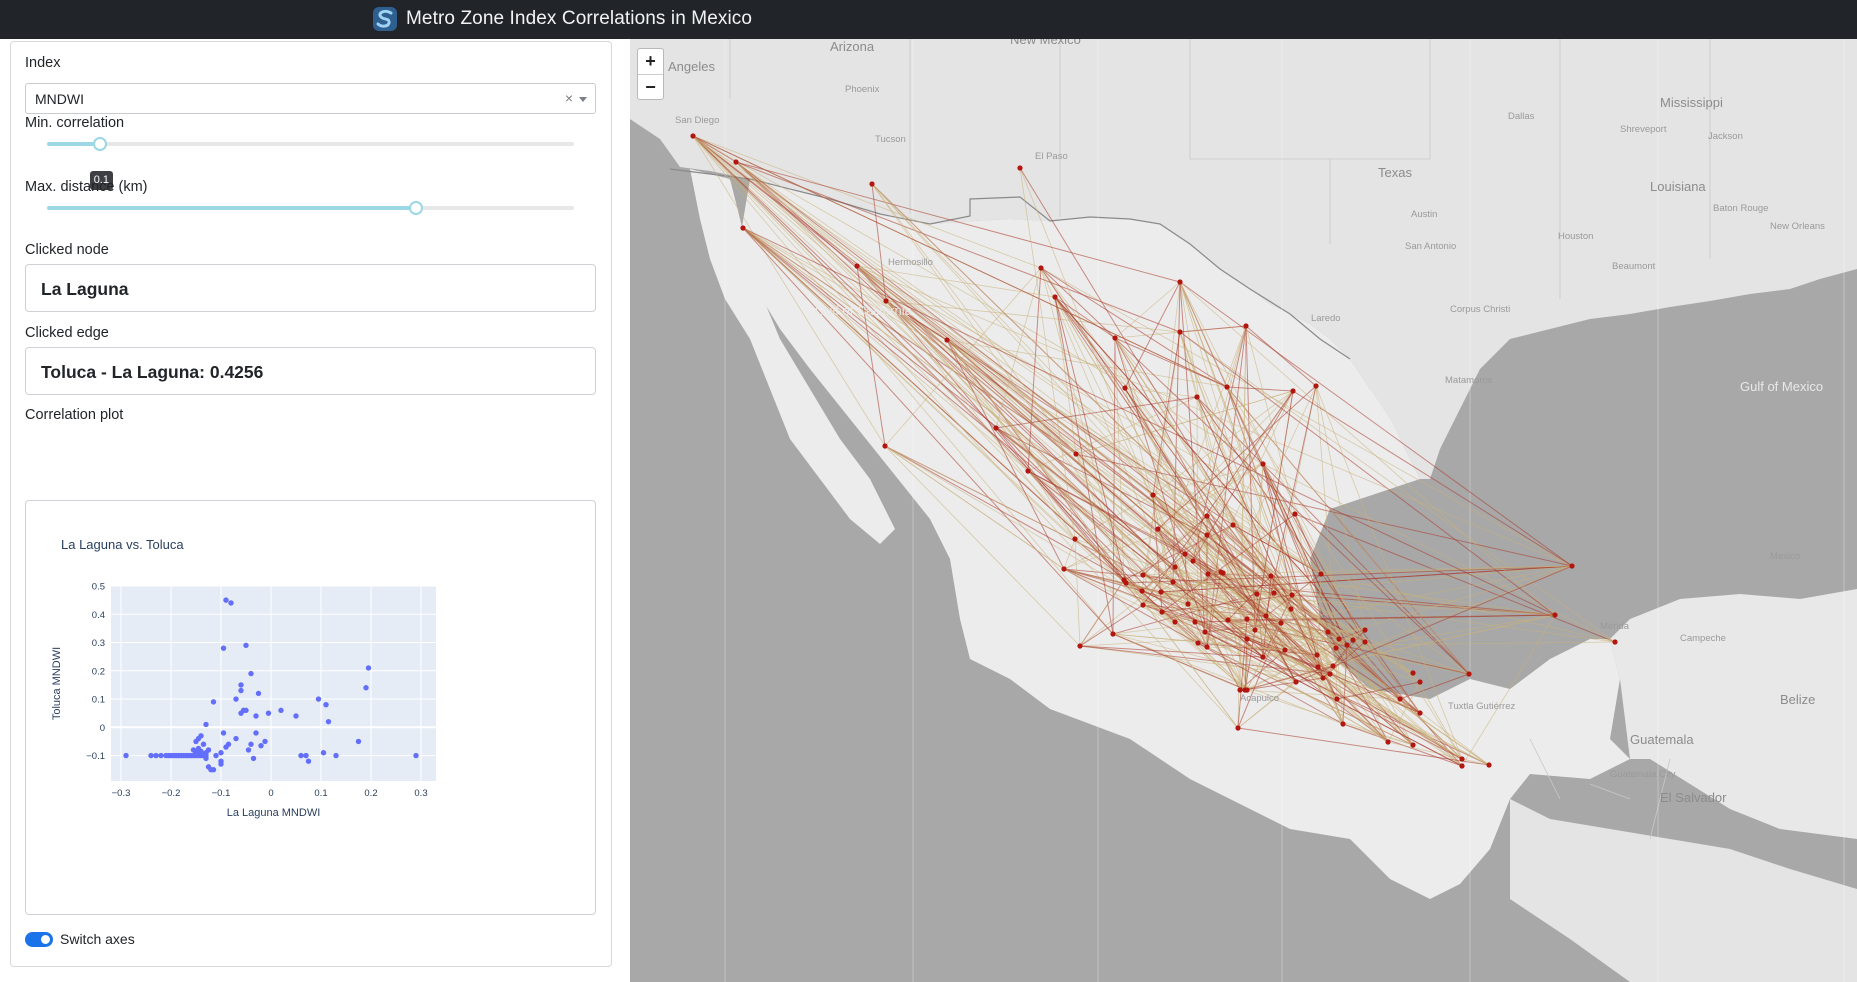  Describe the element at coordinates (650, 61) in the screenshot. I see `zoom-in-button: +` at that location.